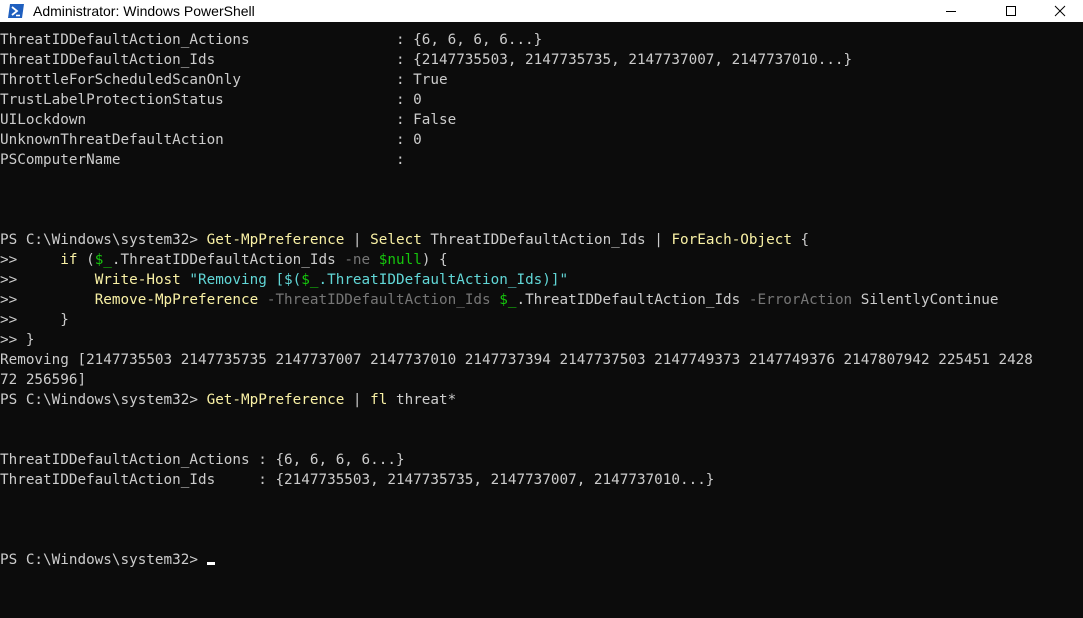 The image size is (1083, 618). Describe the element at coordinates (541, 380) in the screenshot. I see `console-line: 72 256596]` at that location.